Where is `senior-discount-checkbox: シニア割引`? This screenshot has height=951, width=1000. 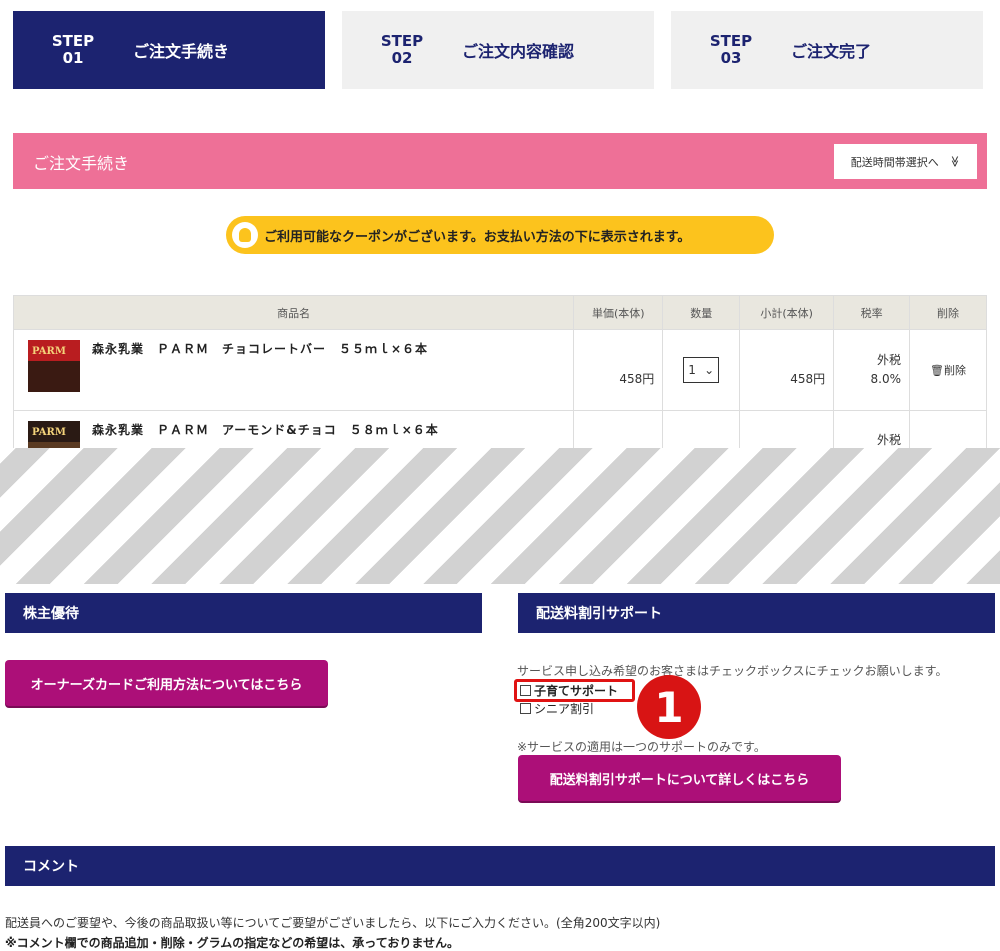
senior-discount-checkbox: シニア割引 is located at coordinates (557, 708).